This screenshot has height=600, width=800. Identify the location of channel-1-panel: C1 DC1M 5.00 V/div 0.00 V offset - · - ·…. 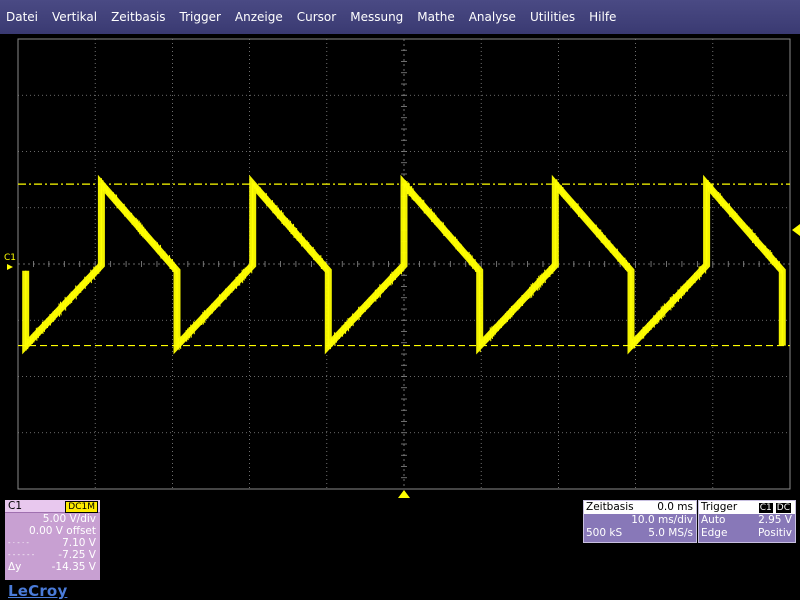
(52, 540).